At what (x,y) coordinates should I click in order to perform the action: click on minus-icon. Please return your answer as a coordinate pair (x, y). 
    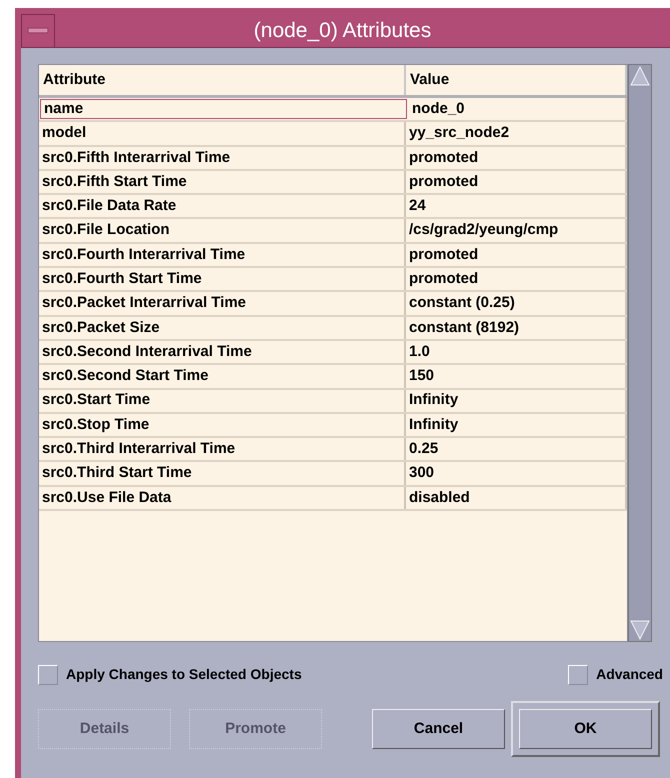
    Looking at the image, I should click on (38, 30).